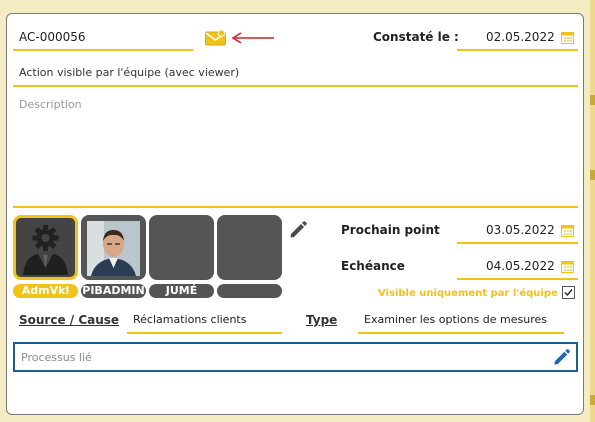 Image resolution: width=595 pixels, height=422 pixels. What do you see at coordinates (249, 247) in the screenshot?
I see `participant-avatar-empty` at bounding box center [249, 247].